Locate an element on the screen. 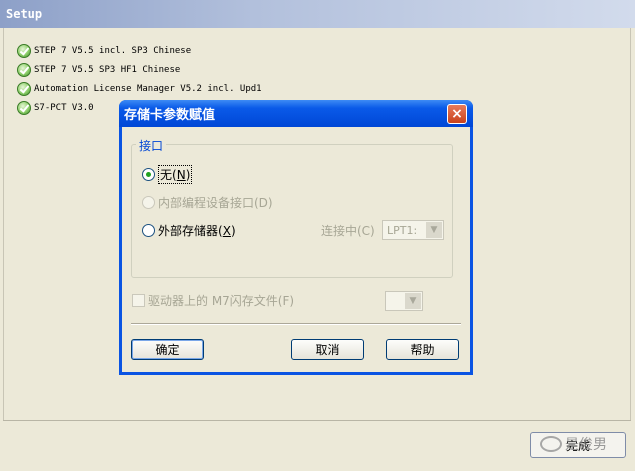 The image size is (635, 471). connection-select: LPT1: ▼ is located at coordinates (413, 230).